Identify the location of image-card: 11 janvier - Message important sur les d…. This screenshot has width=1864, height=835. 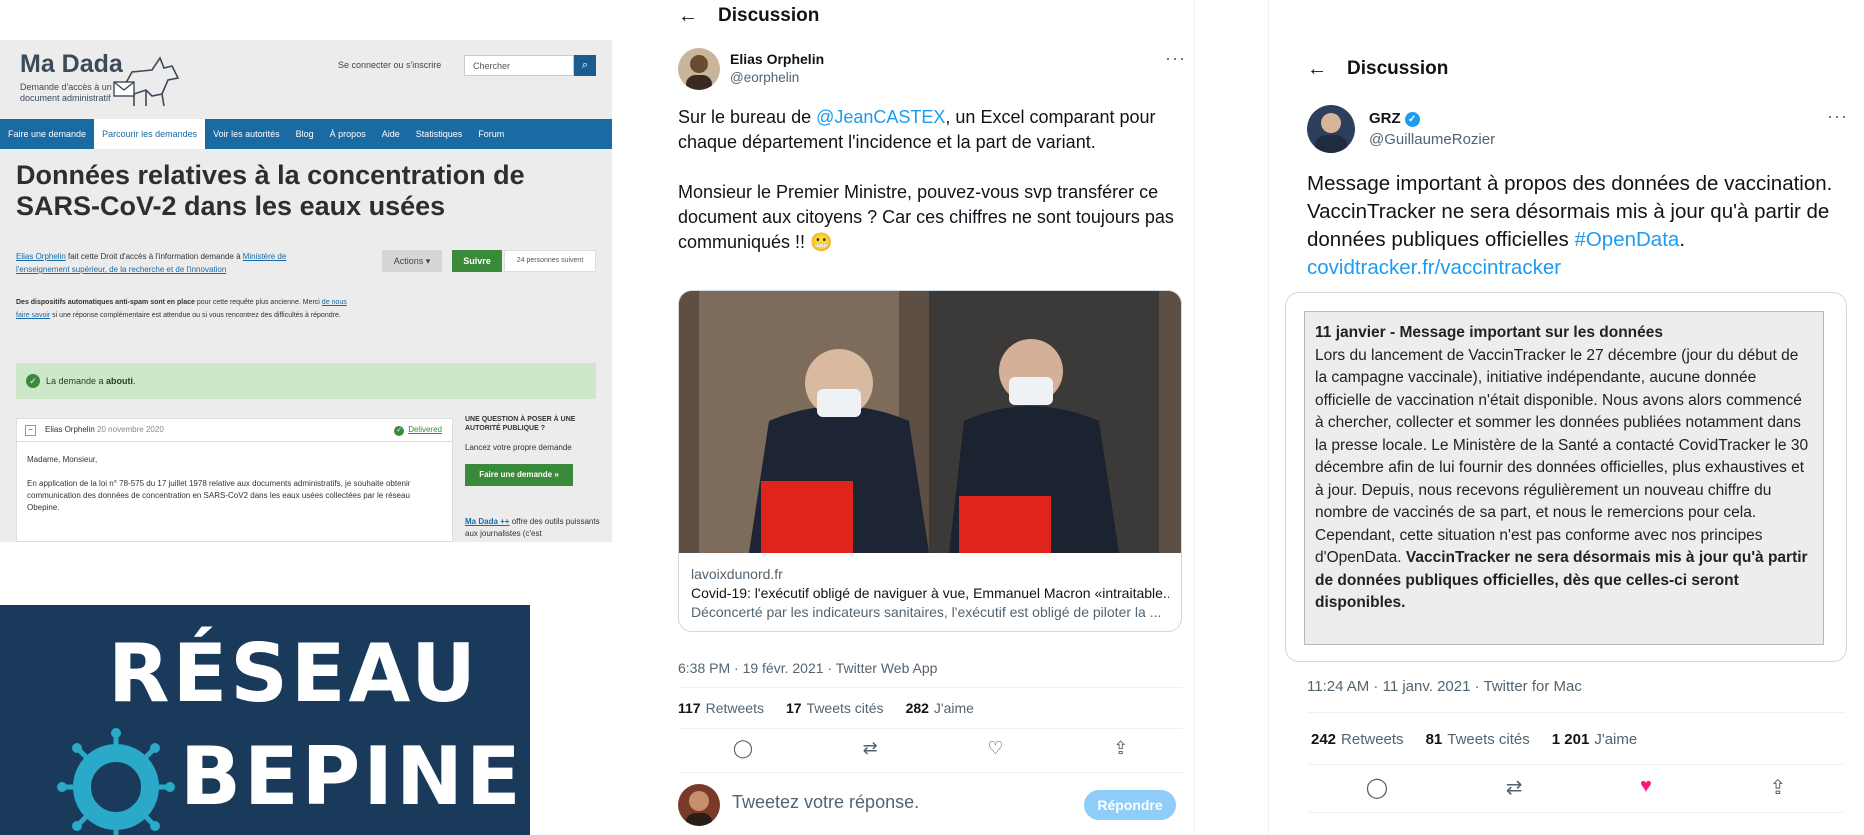
(1566, 477).